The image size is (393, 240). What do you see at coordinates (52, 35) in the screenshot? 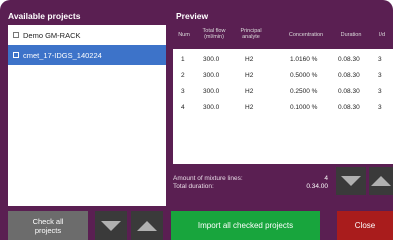
I see `project-name: Demo GM-RACK` at bounding box center [52, 35].